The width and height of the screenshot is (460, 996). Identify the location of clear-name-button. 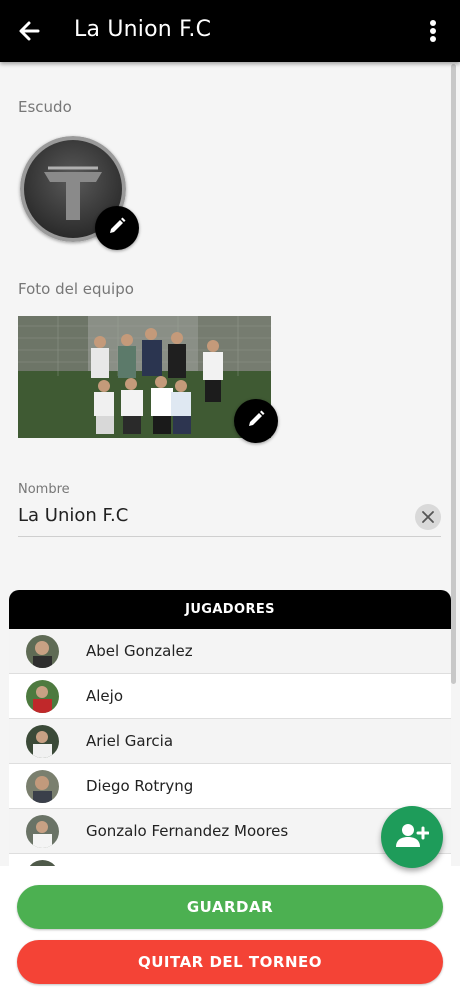
(428, 517).